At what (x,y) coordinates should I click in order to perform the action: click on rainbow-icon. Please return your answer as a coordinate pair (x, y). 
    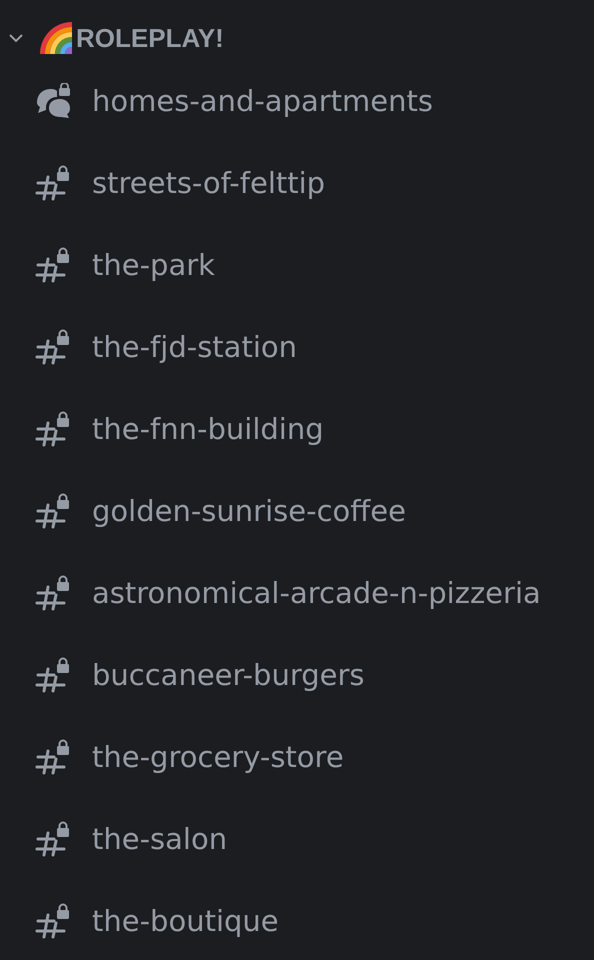
    Looking at the image, I should click on (56, 38).